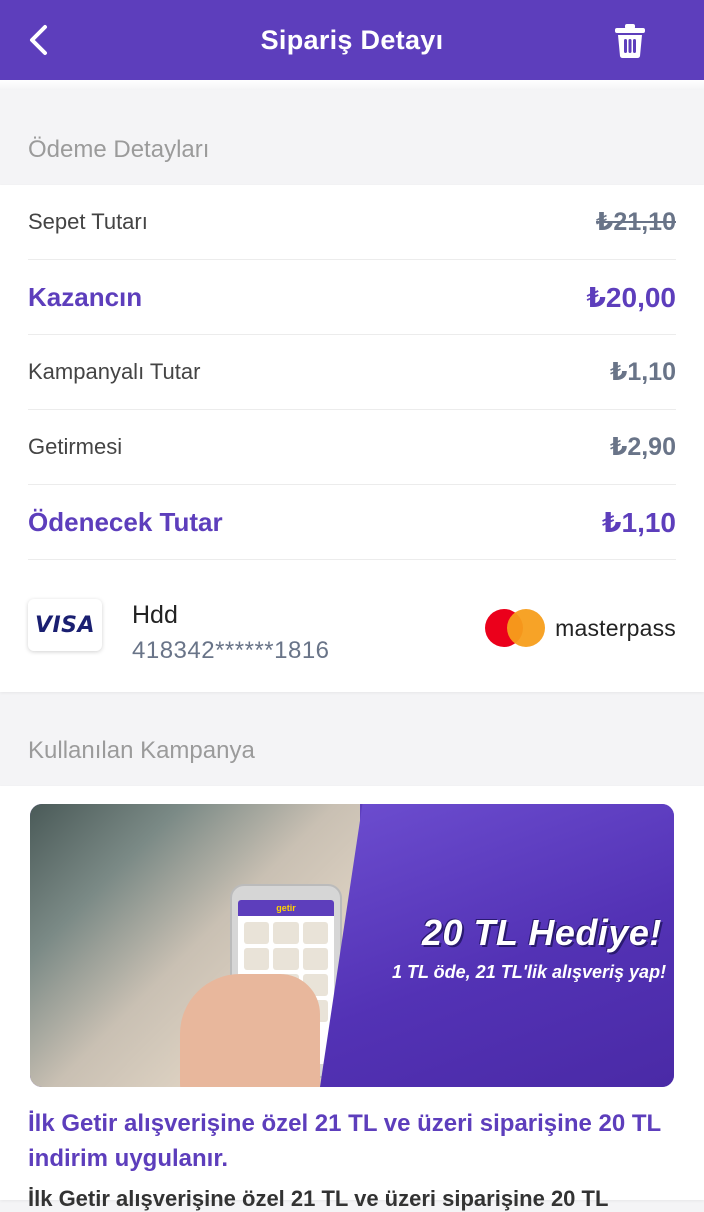 The image size is (704, 1212). What do you see at coordinates (114, 371) in the screenshot?
I see `campaign-amount-label: Kampanyalı Tutar` at bounding box center [114, 371].